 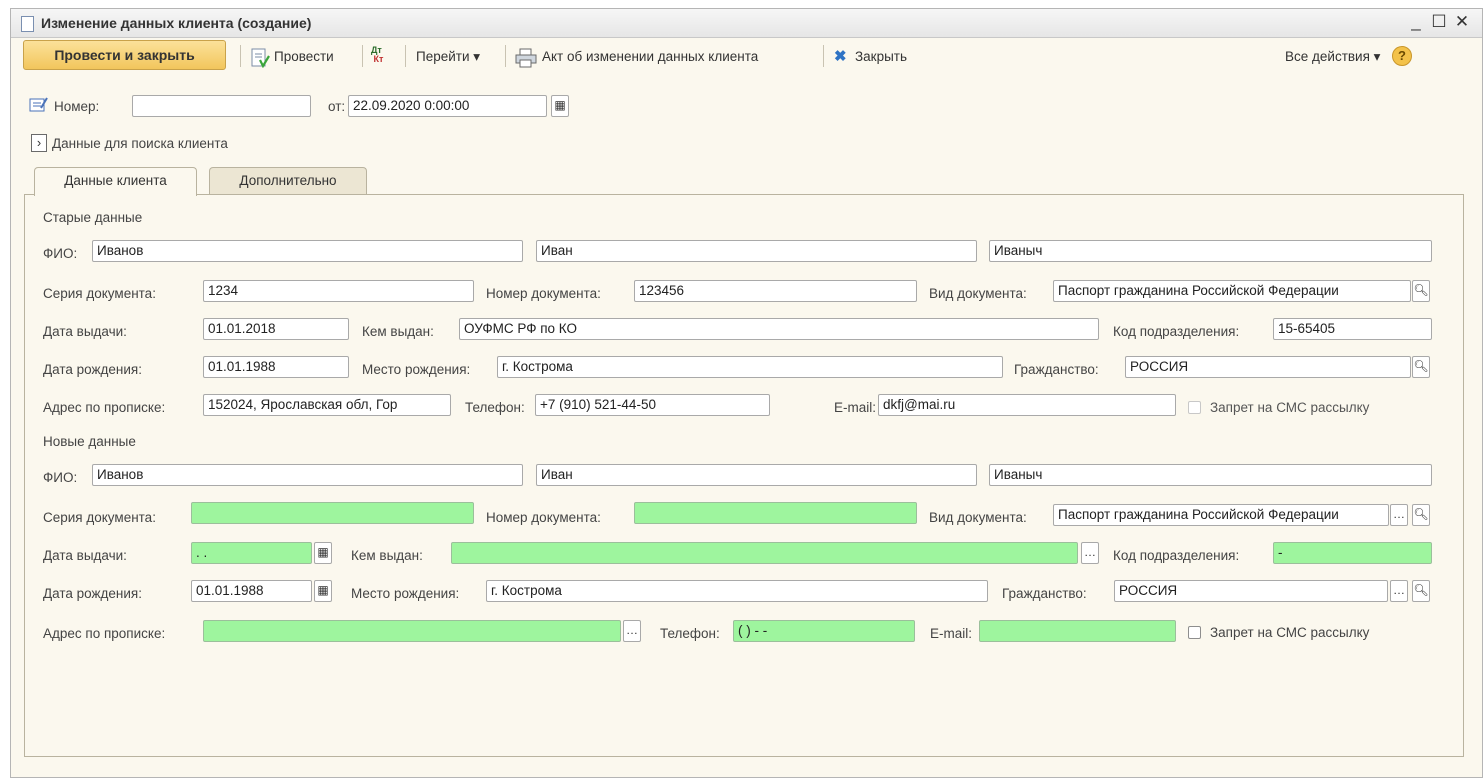 I want to click on new-sms-ban-label: Запрет на СМС рассылку, so click(x=1290, y=632).